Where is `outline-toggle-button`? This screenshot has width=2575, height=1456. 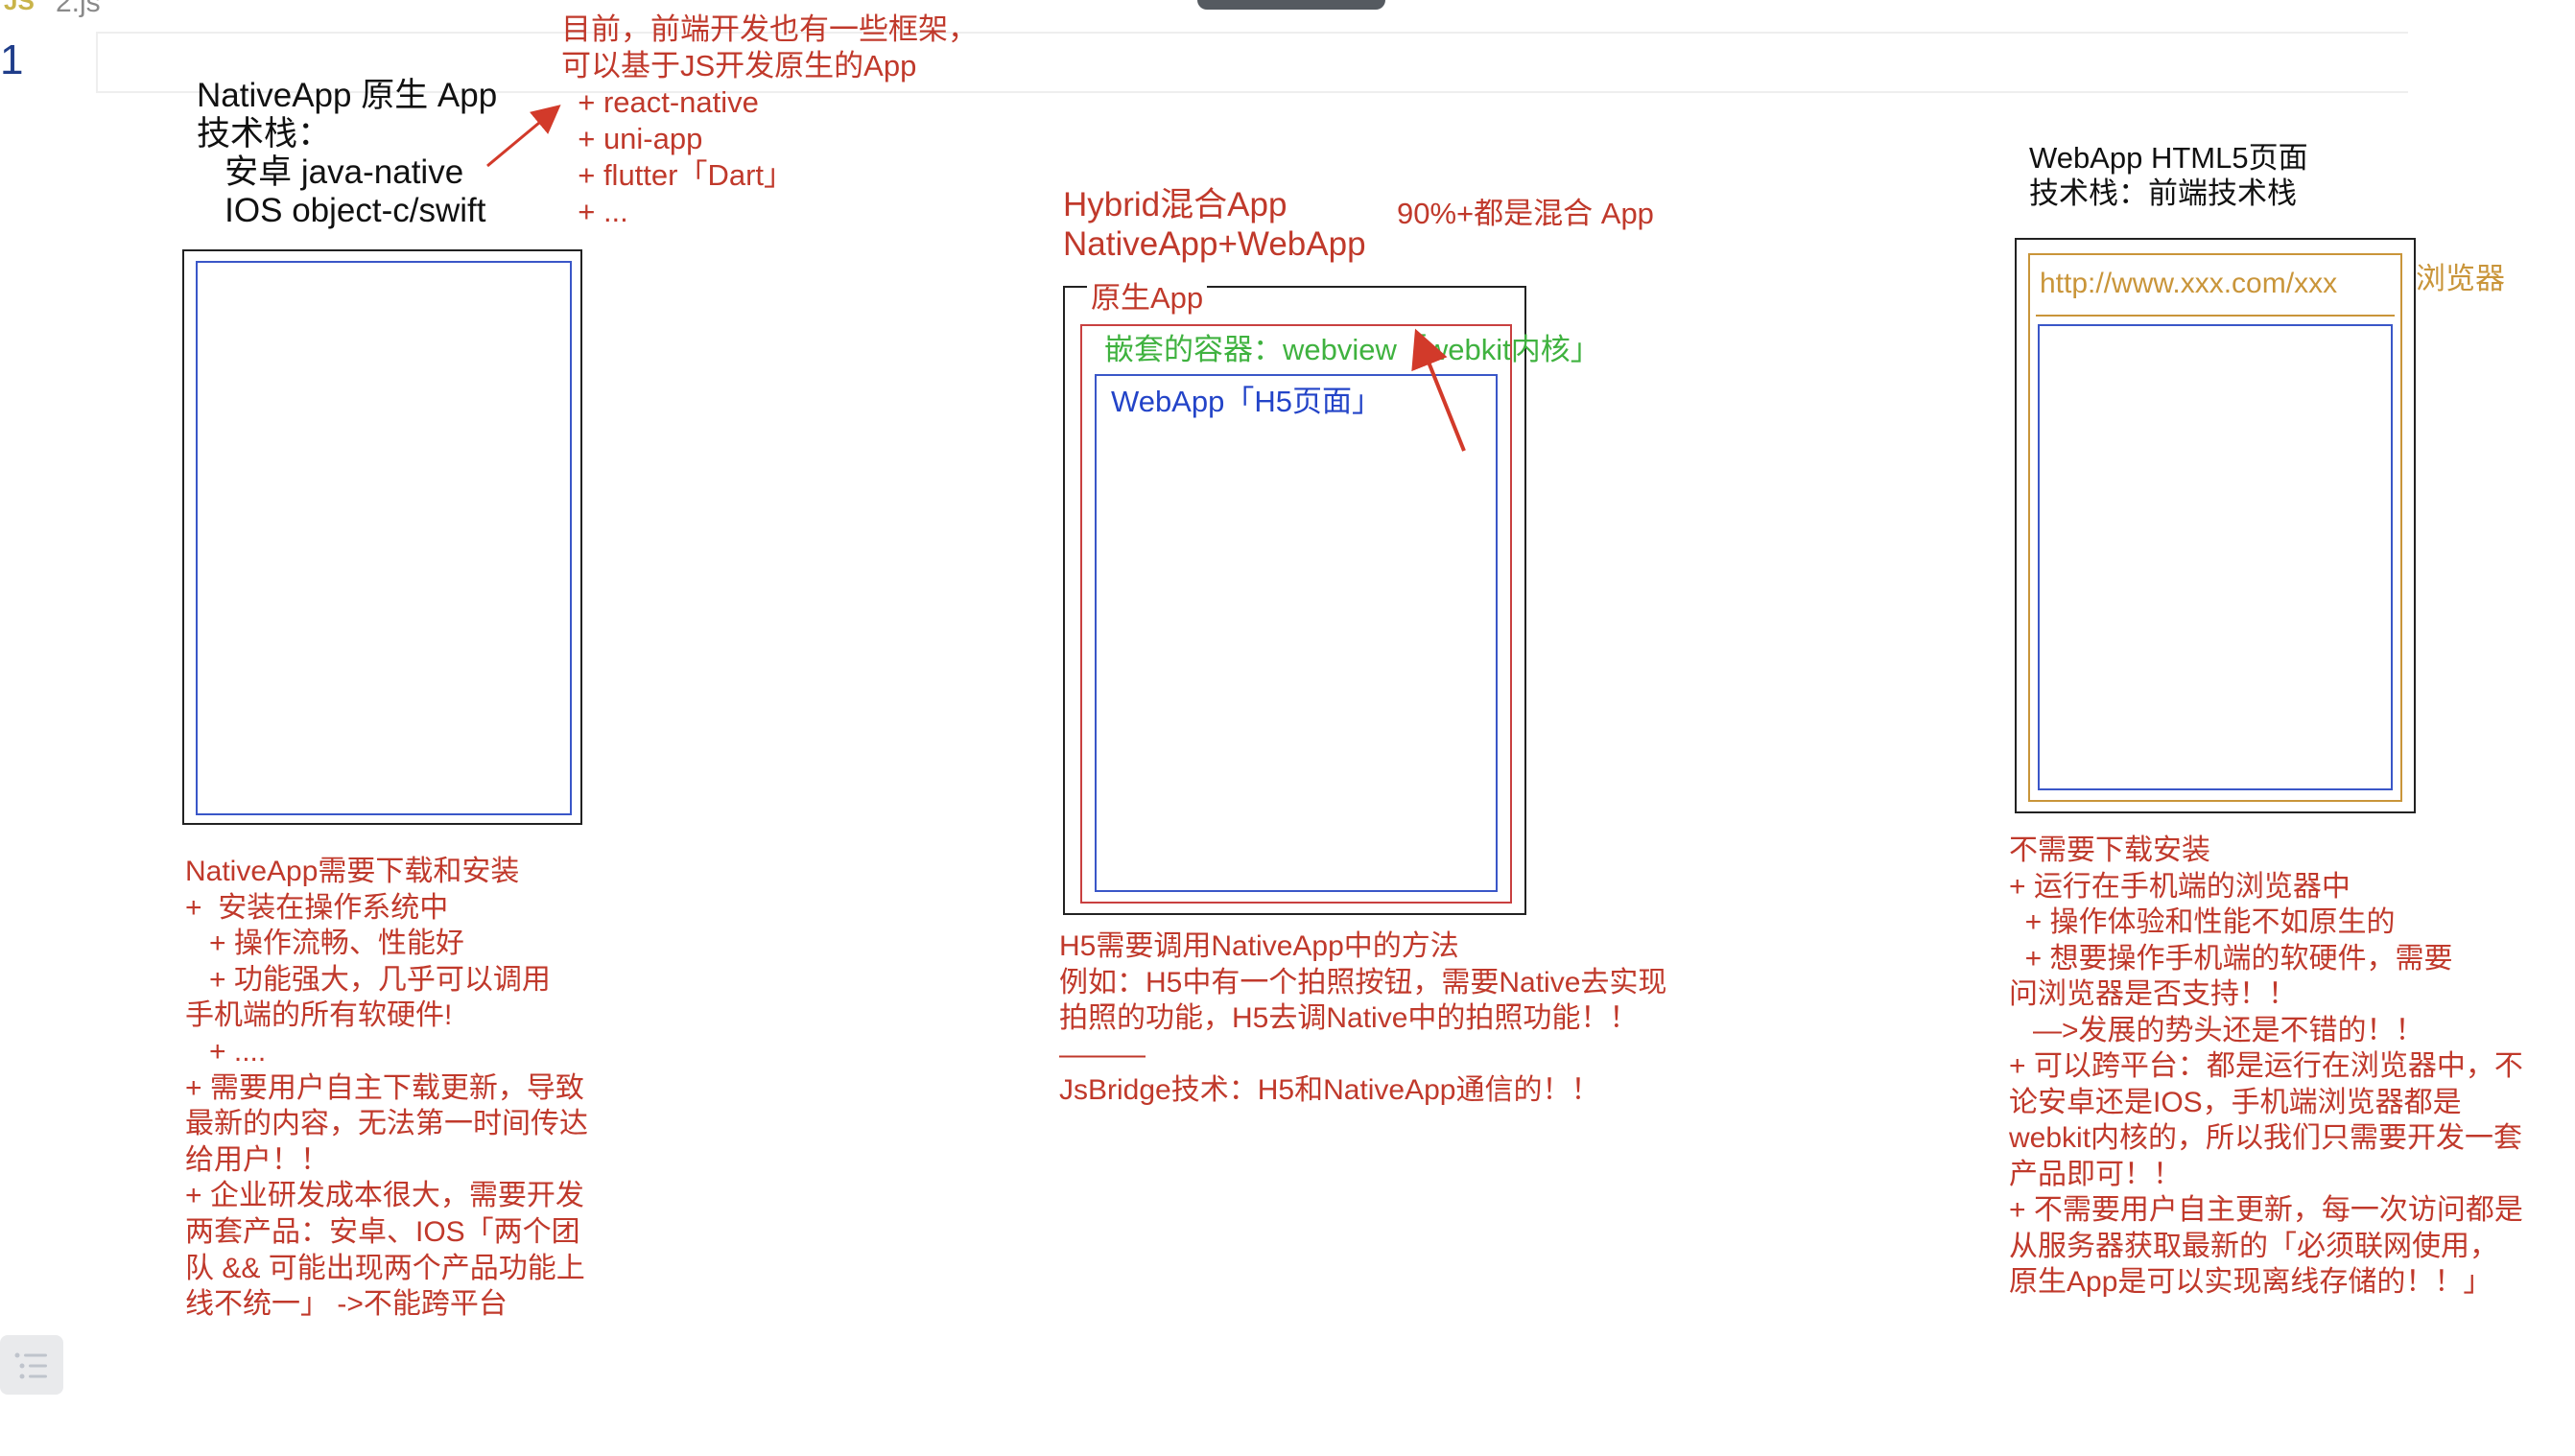
outline-toggle-button is located at coordinates (31, 1365).